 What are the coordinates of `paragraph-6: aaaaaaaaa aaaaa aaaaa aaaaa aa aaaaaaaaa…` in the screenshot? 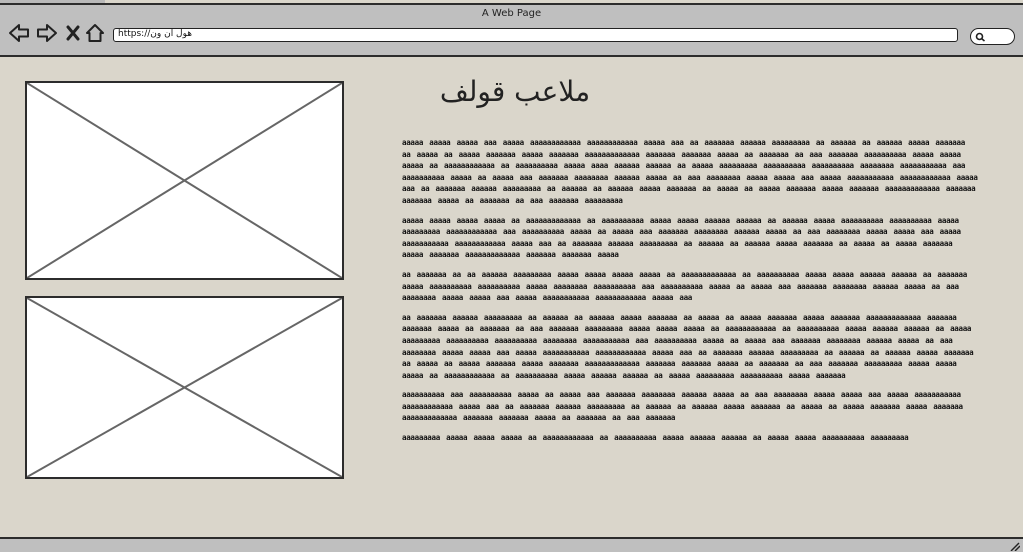 It's located at (655, 438).